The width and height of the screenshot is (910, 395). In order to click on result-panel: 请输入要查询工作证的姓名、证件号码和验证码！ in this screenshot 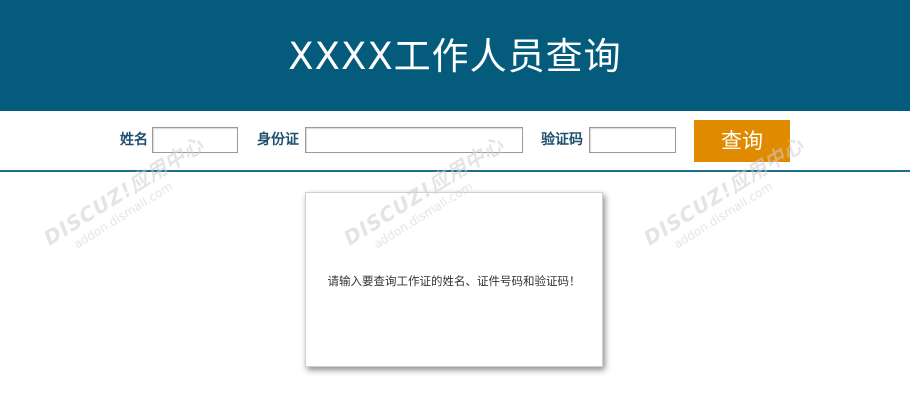, I will do `click(454, 279)`.